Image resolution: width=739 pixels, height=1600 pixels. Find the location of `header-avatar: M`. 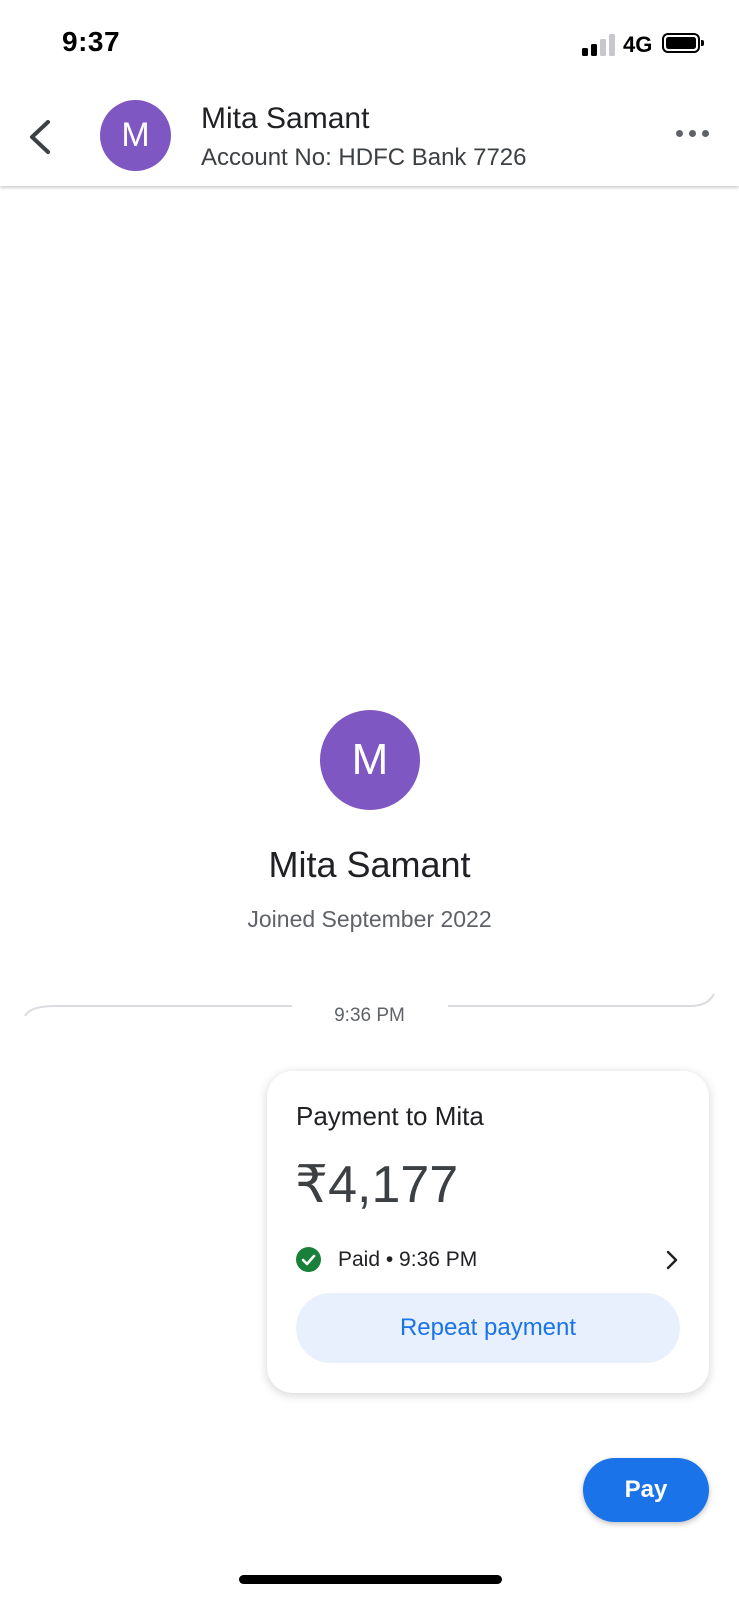

header-avatar: M is located at coordinates (135, 135).